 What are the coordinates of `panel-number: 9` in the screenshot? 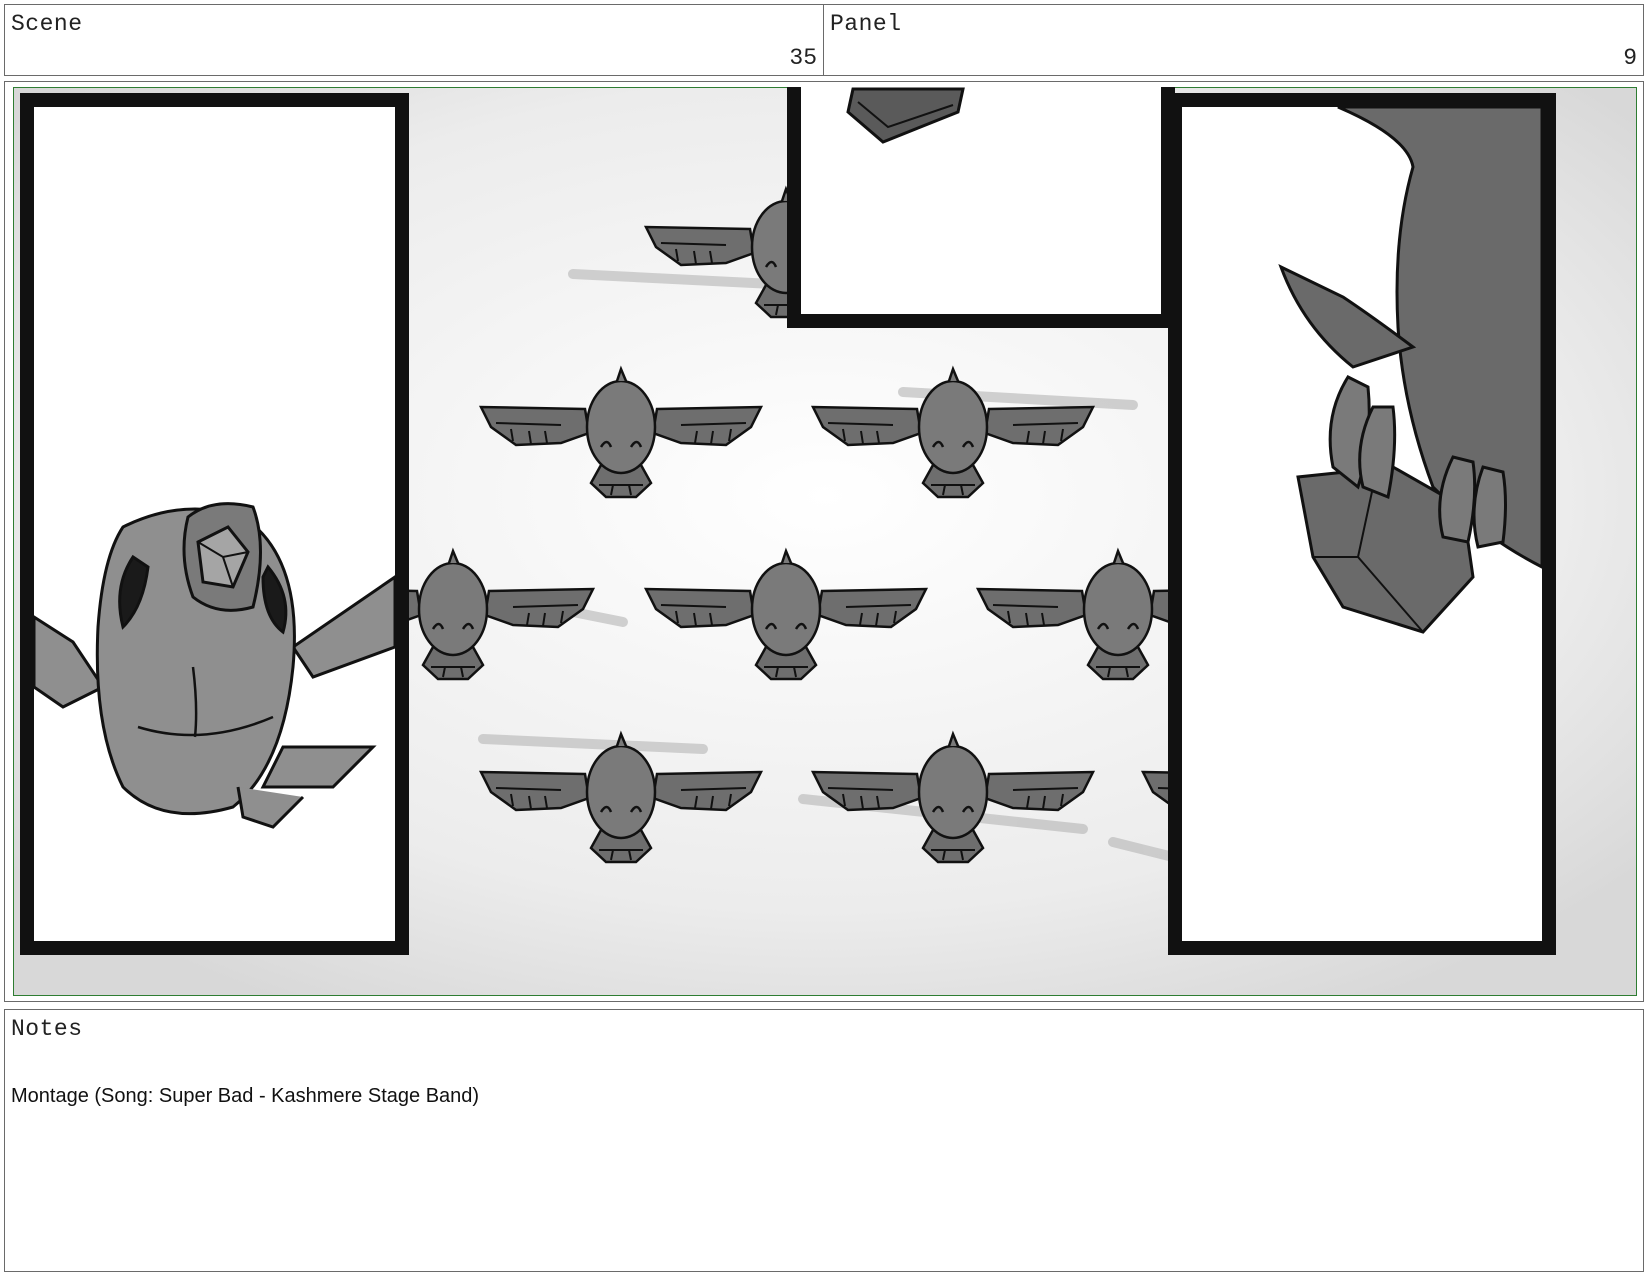 It's located at (1630, 58).